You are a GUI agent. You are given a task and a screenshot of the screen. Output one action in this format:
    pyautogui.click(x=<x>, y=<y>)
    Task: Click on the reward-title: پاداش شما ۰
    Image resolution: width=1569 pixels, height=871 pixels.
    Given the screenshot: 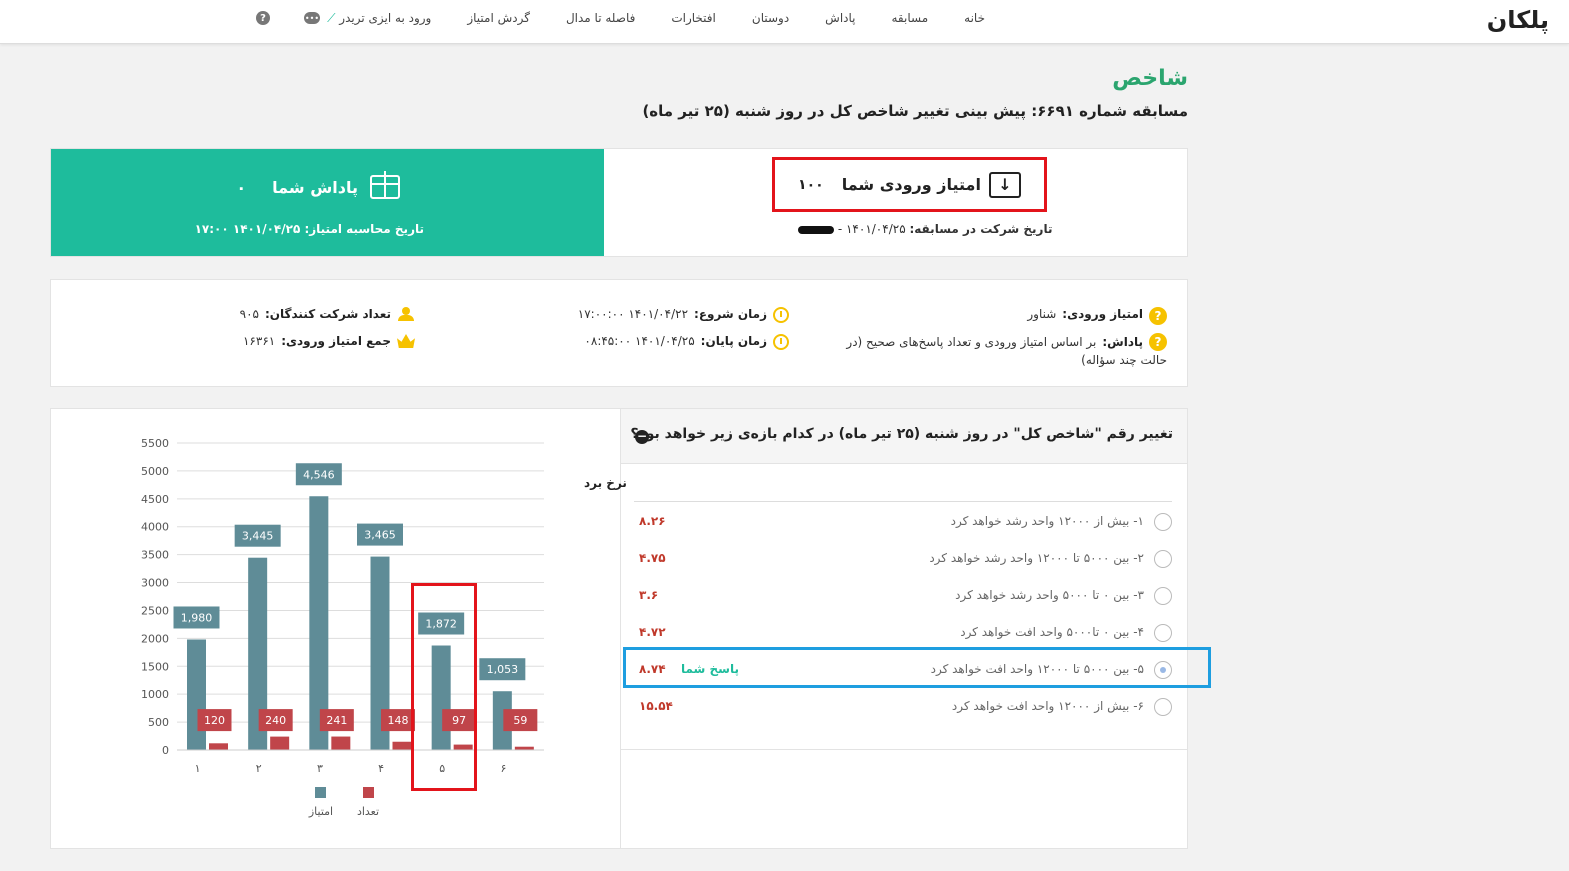 What is the action you would take?
    pyautogui.click(x=318, y=185)
    